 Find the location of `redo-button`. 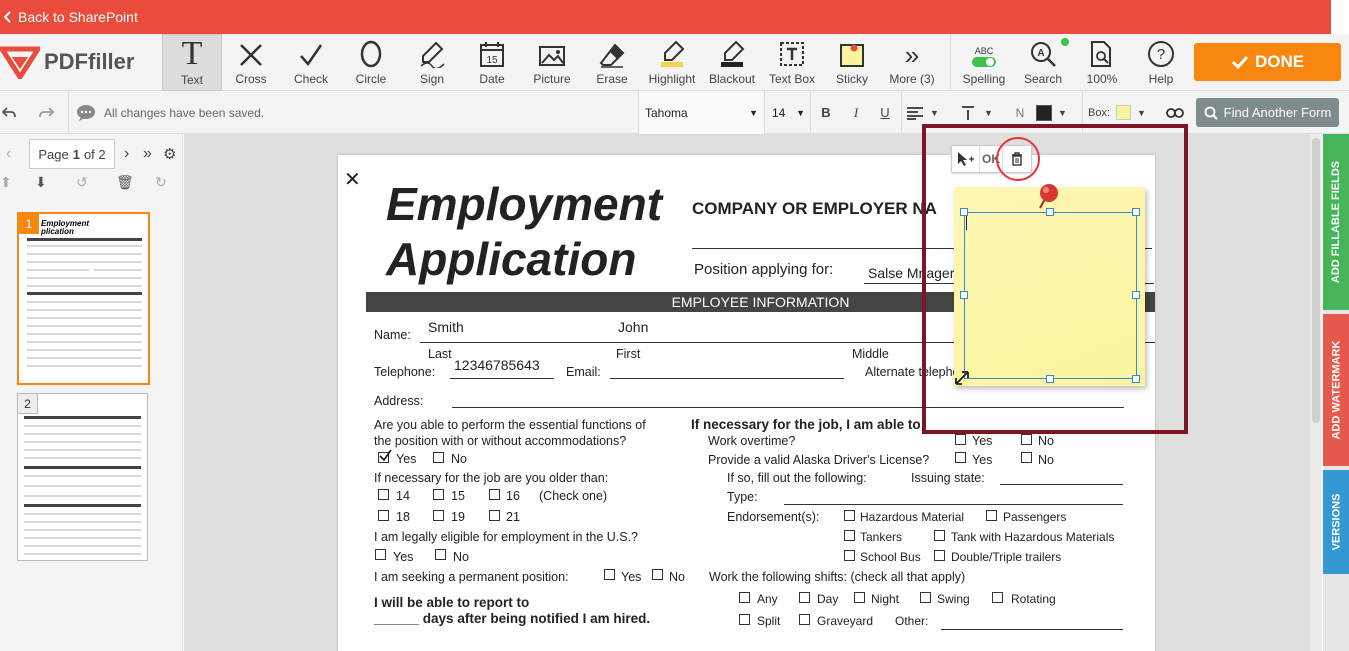

redo-button is located at coordinates (46, 112).